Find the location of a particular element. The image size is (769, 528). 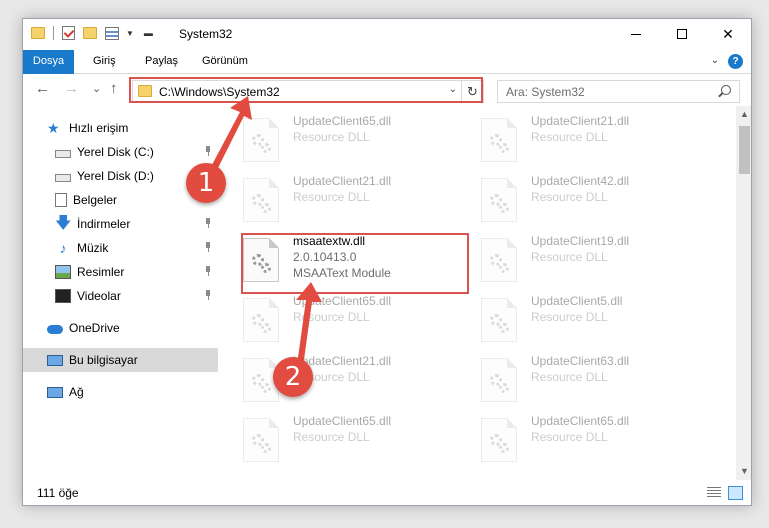

close-button: ✕ is located at coordinates (728, 34).